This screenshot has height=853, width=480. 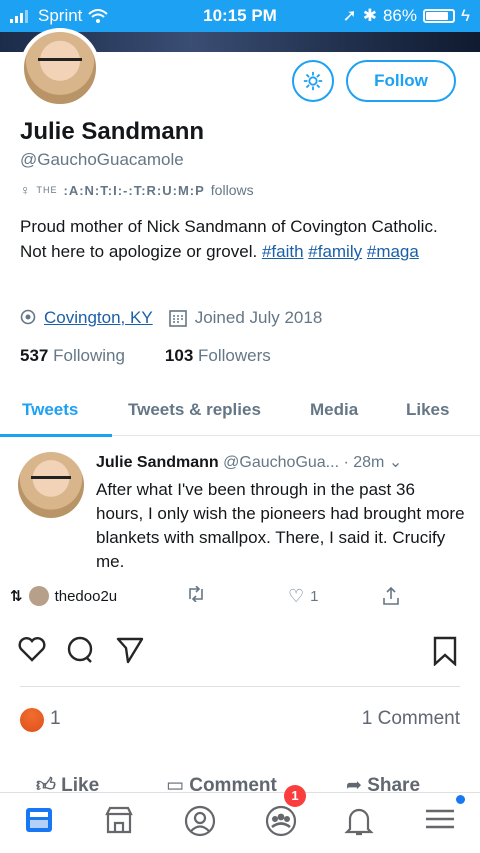 What do you see at coordinates (194, 415) in the screenshot?
I see `tab-tweets-replies: Tweets & replies` at bounding box center [194, 415].